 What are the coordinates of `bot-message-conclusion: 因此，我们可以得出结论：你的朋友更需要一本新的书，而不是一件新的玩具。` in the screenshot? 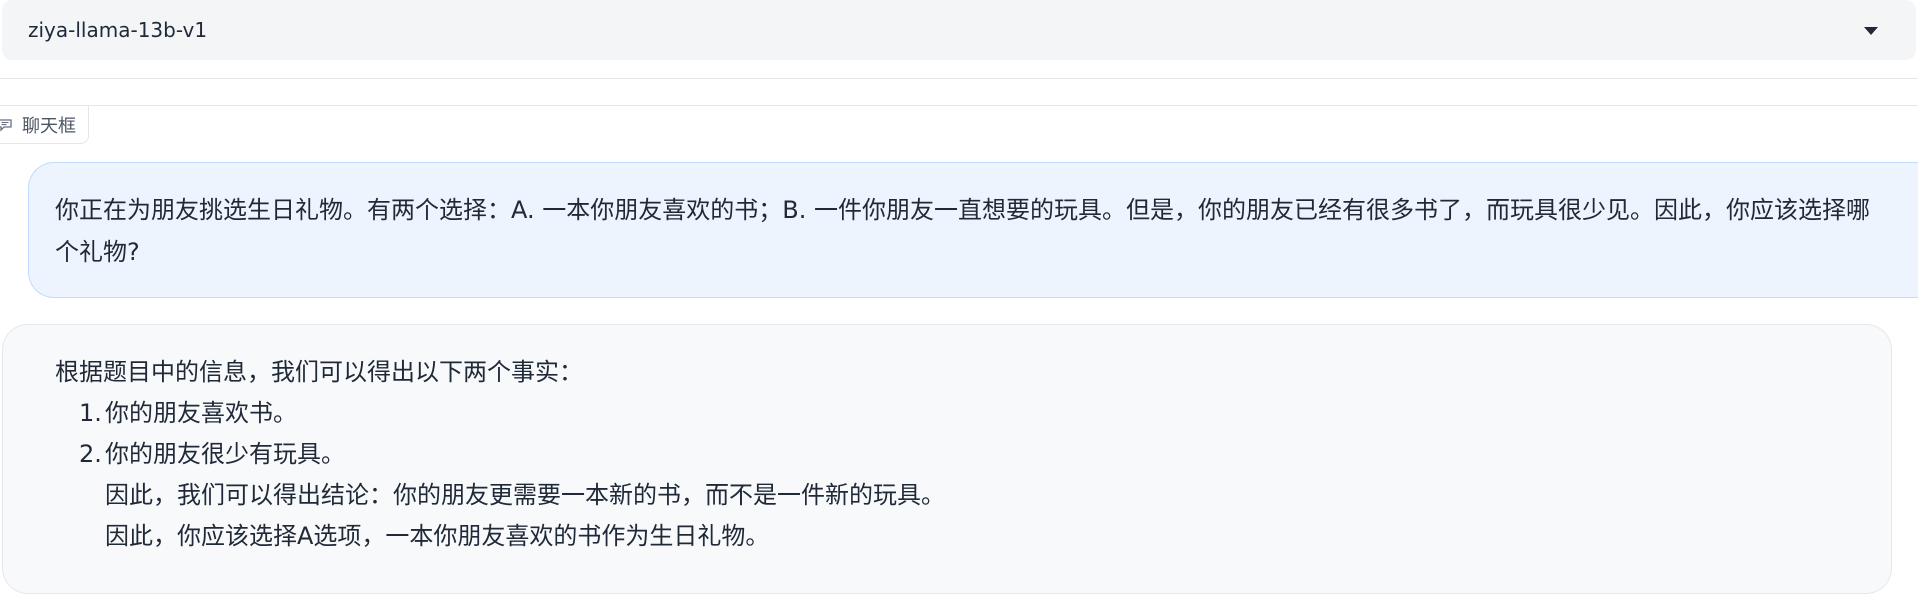 It's located at (525, 495).